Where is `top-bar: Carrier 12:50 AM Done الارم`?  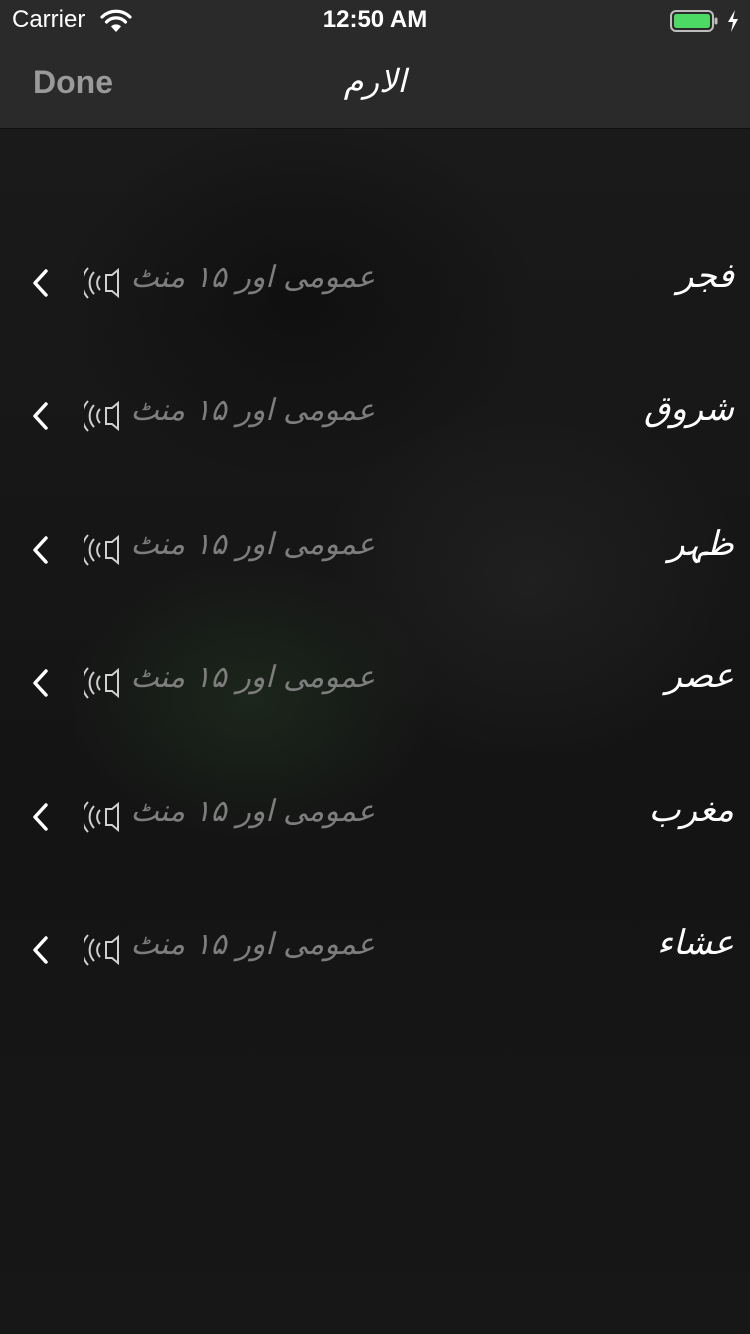
top-bar: Carrier 12:50 AM Done الارم is located at coordinates (375, 64).